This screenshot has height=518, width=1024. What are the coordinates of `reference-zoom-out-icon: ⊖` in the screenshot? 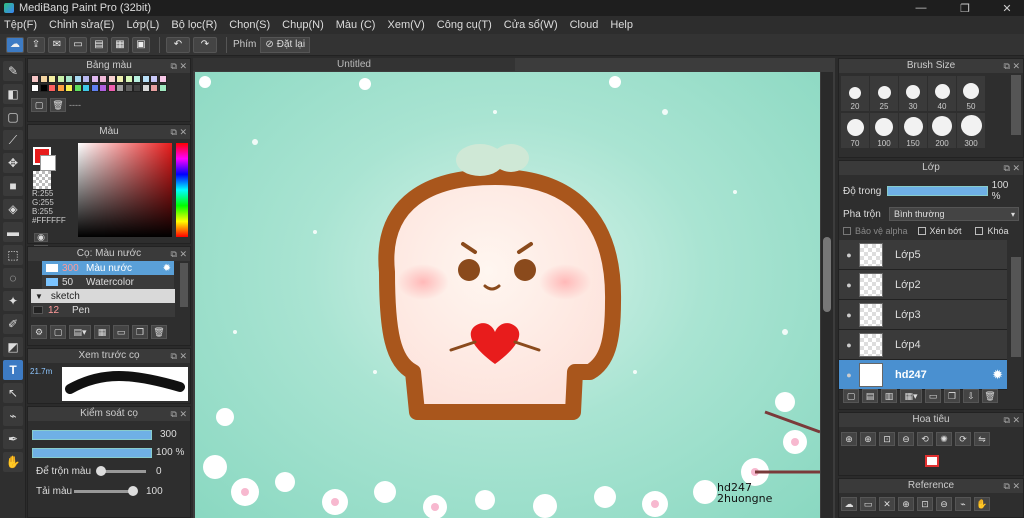 It's located at (944, 504).